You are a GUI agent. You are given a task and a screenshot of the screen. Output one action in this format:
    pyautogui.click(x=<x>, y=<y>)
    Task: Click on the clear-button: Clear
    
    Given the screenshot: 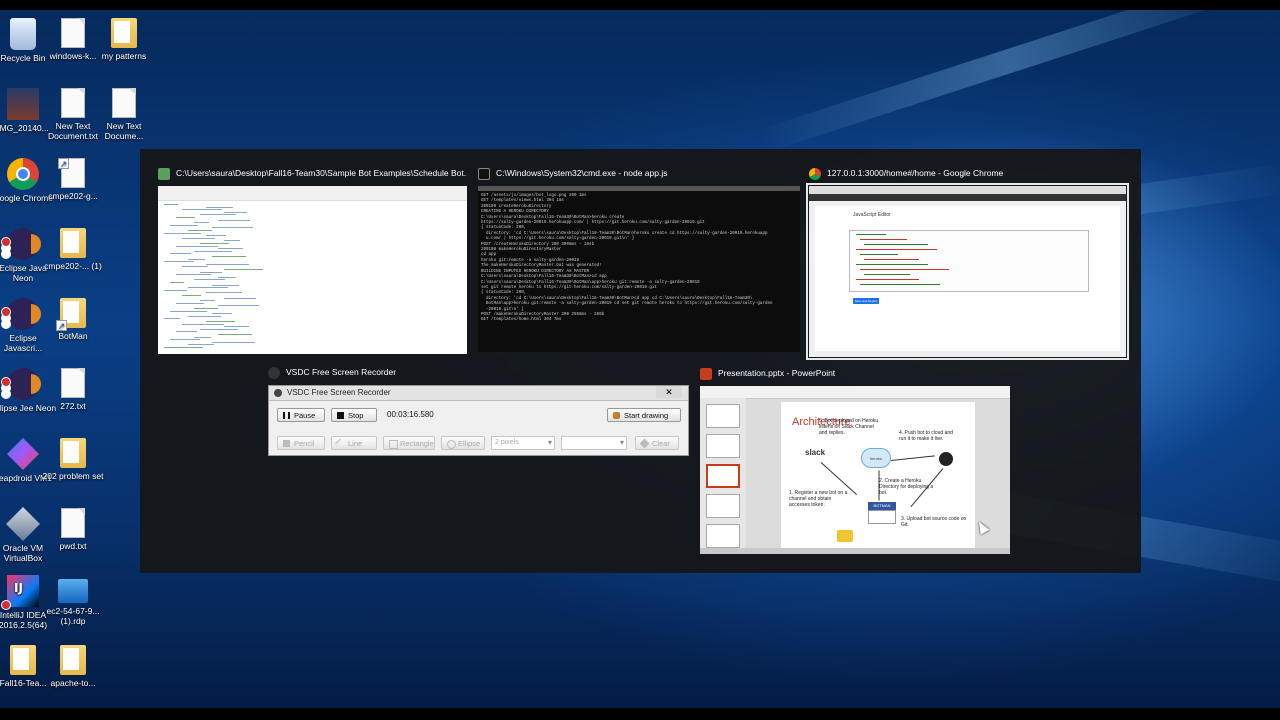 What is the action you would take?
    pyautogui.click(x=657, y=443)
    